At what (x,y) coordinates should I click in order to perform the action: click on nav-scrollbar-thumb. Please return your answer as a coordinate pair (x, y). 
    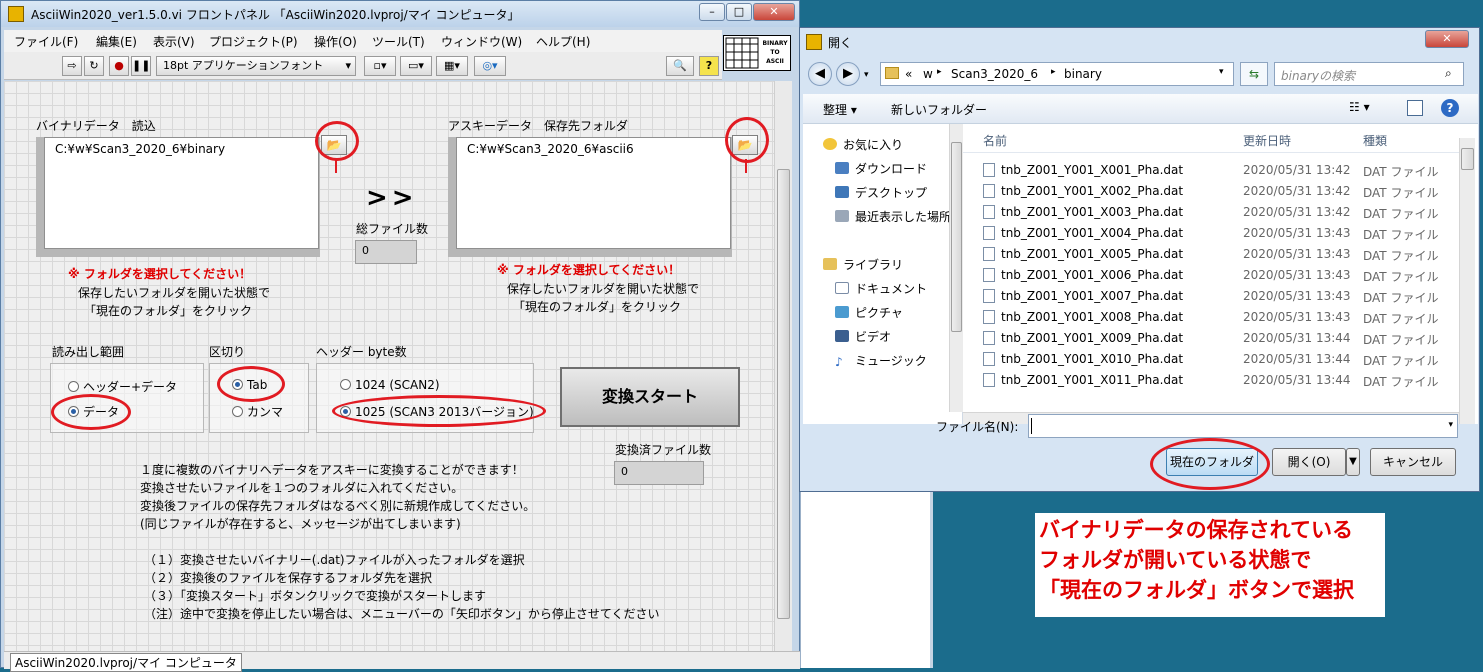
    Looking at the image, I should click on (956, 237).